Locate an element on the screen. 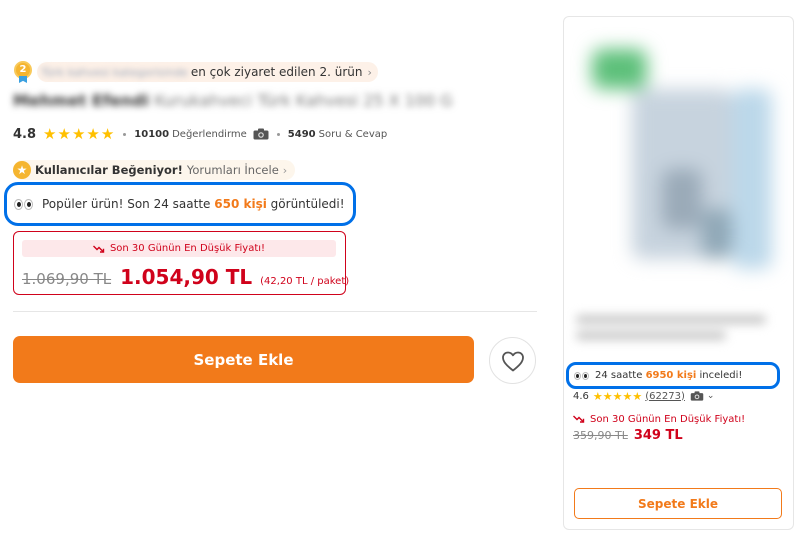 The height and width of the screenshot is (550, 805). current-price: 349 TL is located at coordinates (658, 435).